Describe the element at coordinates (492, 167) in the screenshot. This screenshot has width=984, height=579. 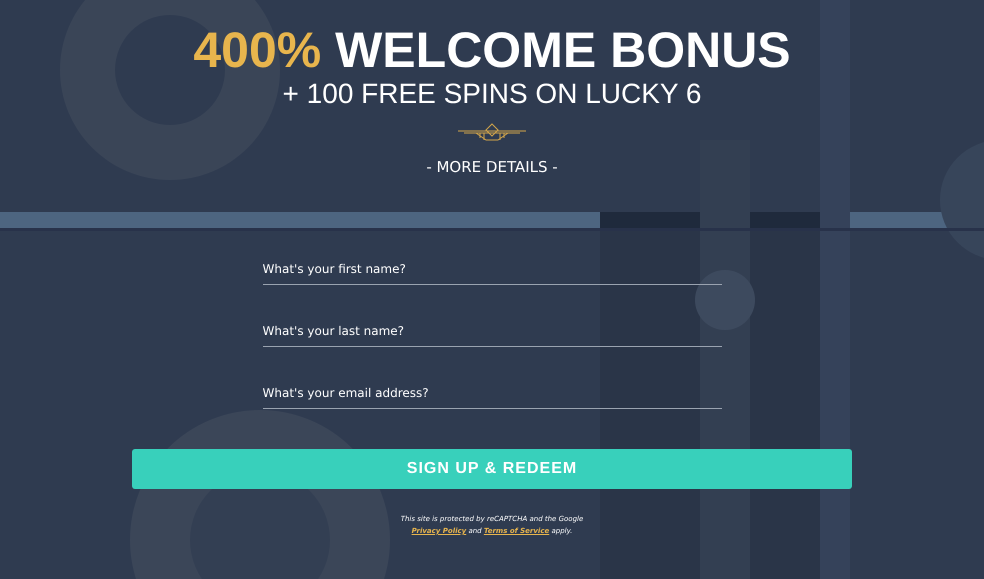
I see `more-details-link: - MORE DETAILS -` at that location.